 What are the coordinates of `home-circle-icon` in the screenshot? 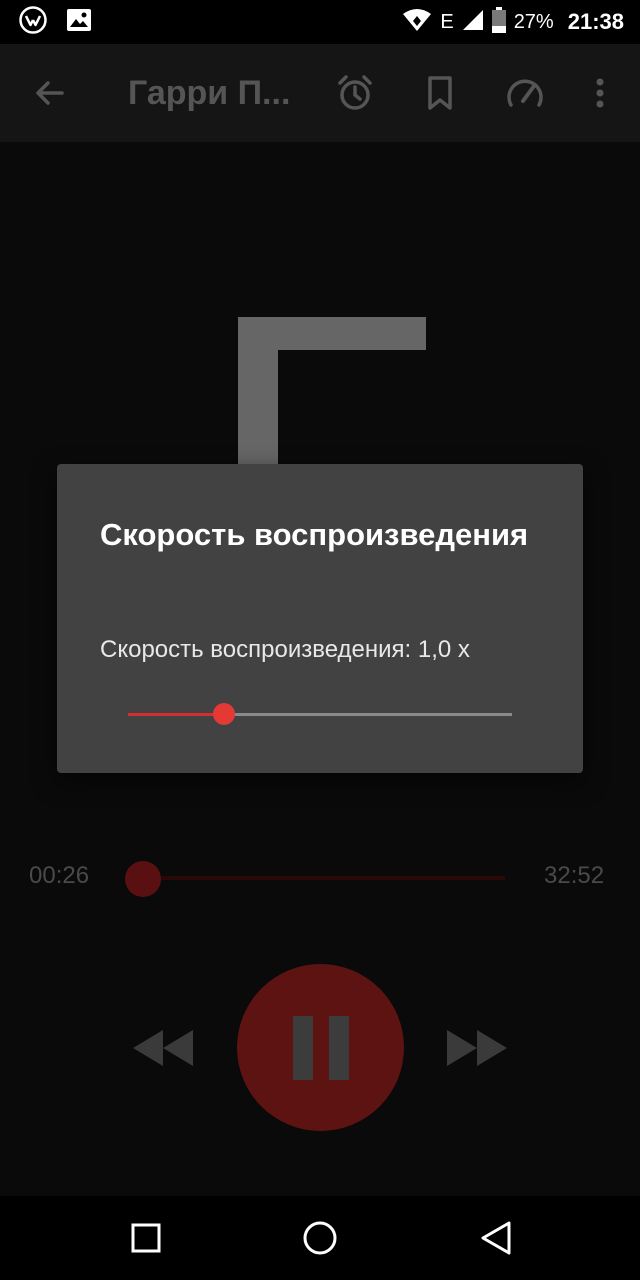 It's located at (320, 1238).